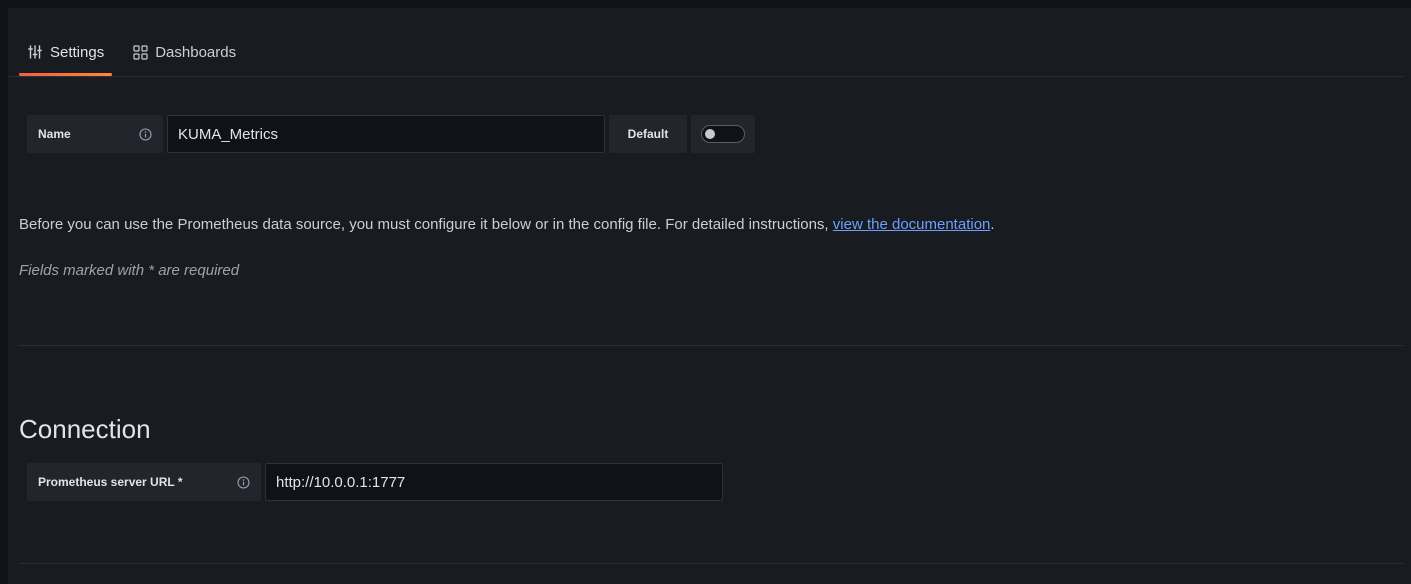 Image resolution: width=1411 pixels, height=584 pixels. What do you see at coordinates (110, 482) in the screenshot?
I see `server-url-label-text: Prometheus server URL *` at bounding box center [110, 482].